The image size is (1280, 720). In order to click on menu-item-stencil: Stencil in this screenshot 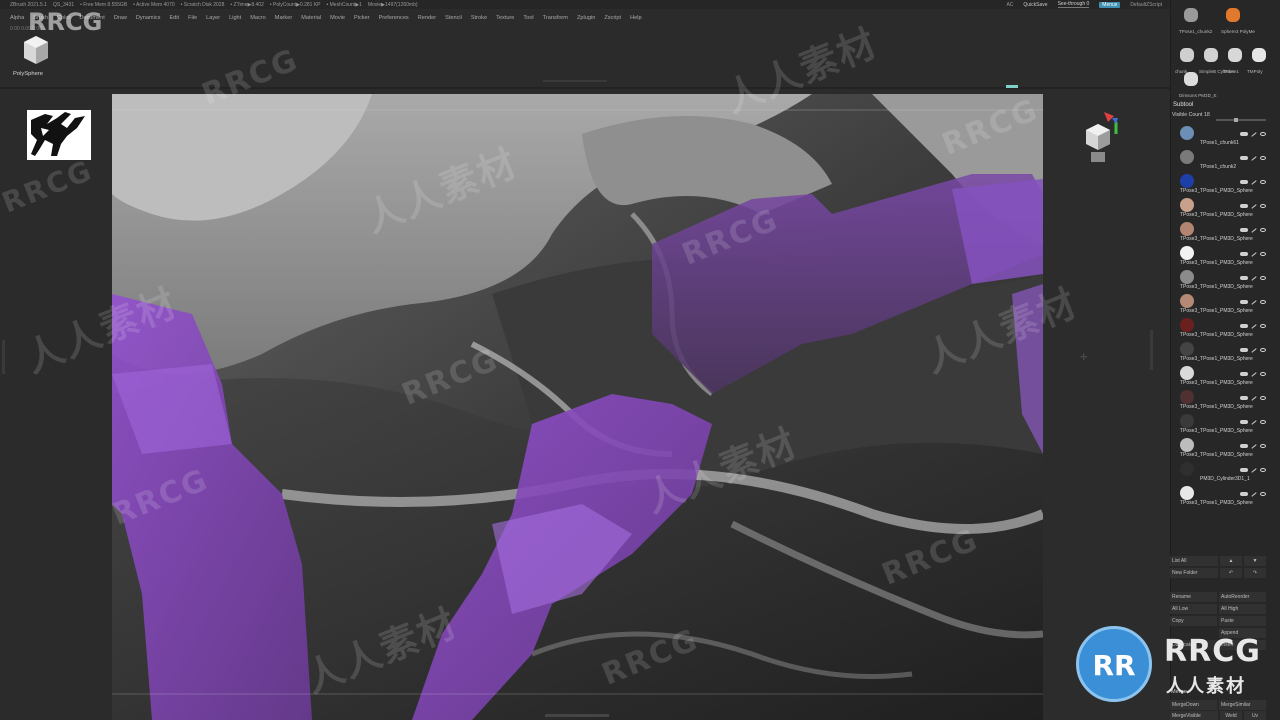, I will do `click(453, 18)`.